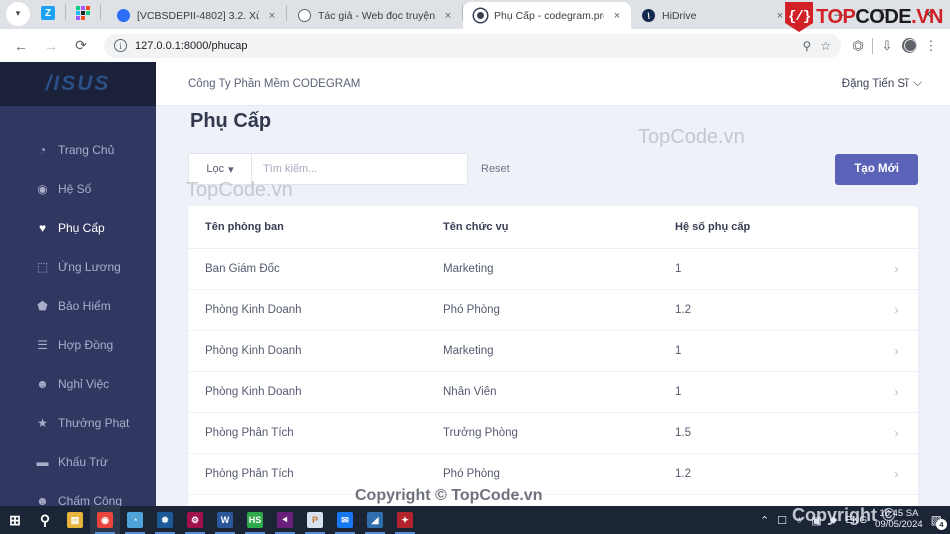 This screenshot has width=950, height=534. I want to click on user-menu: Đặng Tiến Sĩ ⌵, so click(882, 83).